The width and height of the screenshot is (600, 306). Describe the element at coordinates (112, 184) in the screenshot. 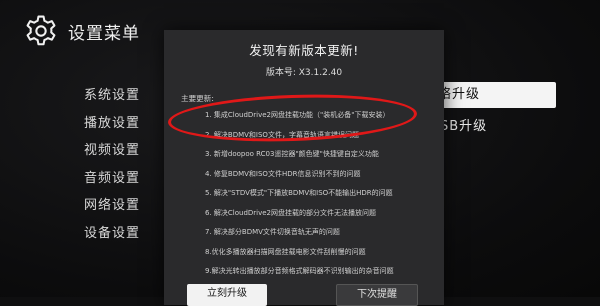

I see `menu-item-audio: 音频设置` at that location.